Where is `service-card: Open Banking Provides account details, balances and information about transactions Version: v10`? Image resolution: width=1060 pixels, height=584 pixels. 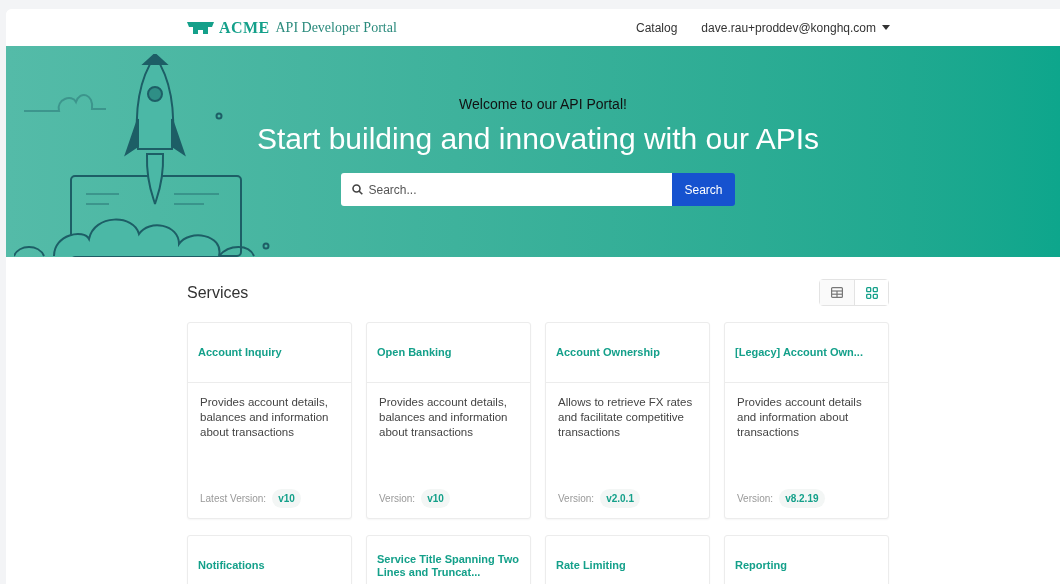 service-card: Open Banking Provides account details, balances and information about transactions Version: v10 is located at coordinates (448, 420).